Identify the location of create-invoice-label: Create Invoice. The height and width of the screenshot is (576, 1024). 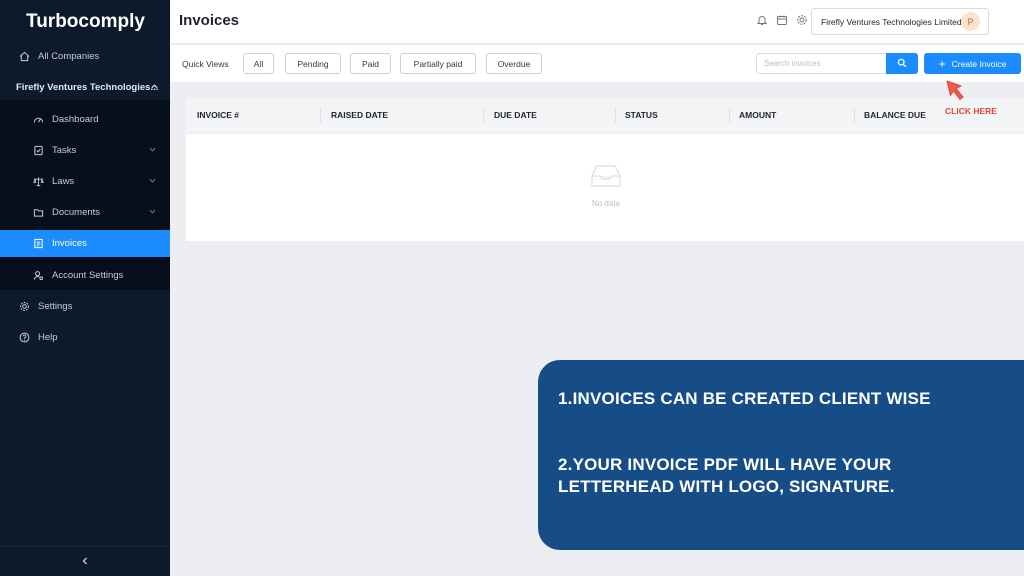
(979, 63).